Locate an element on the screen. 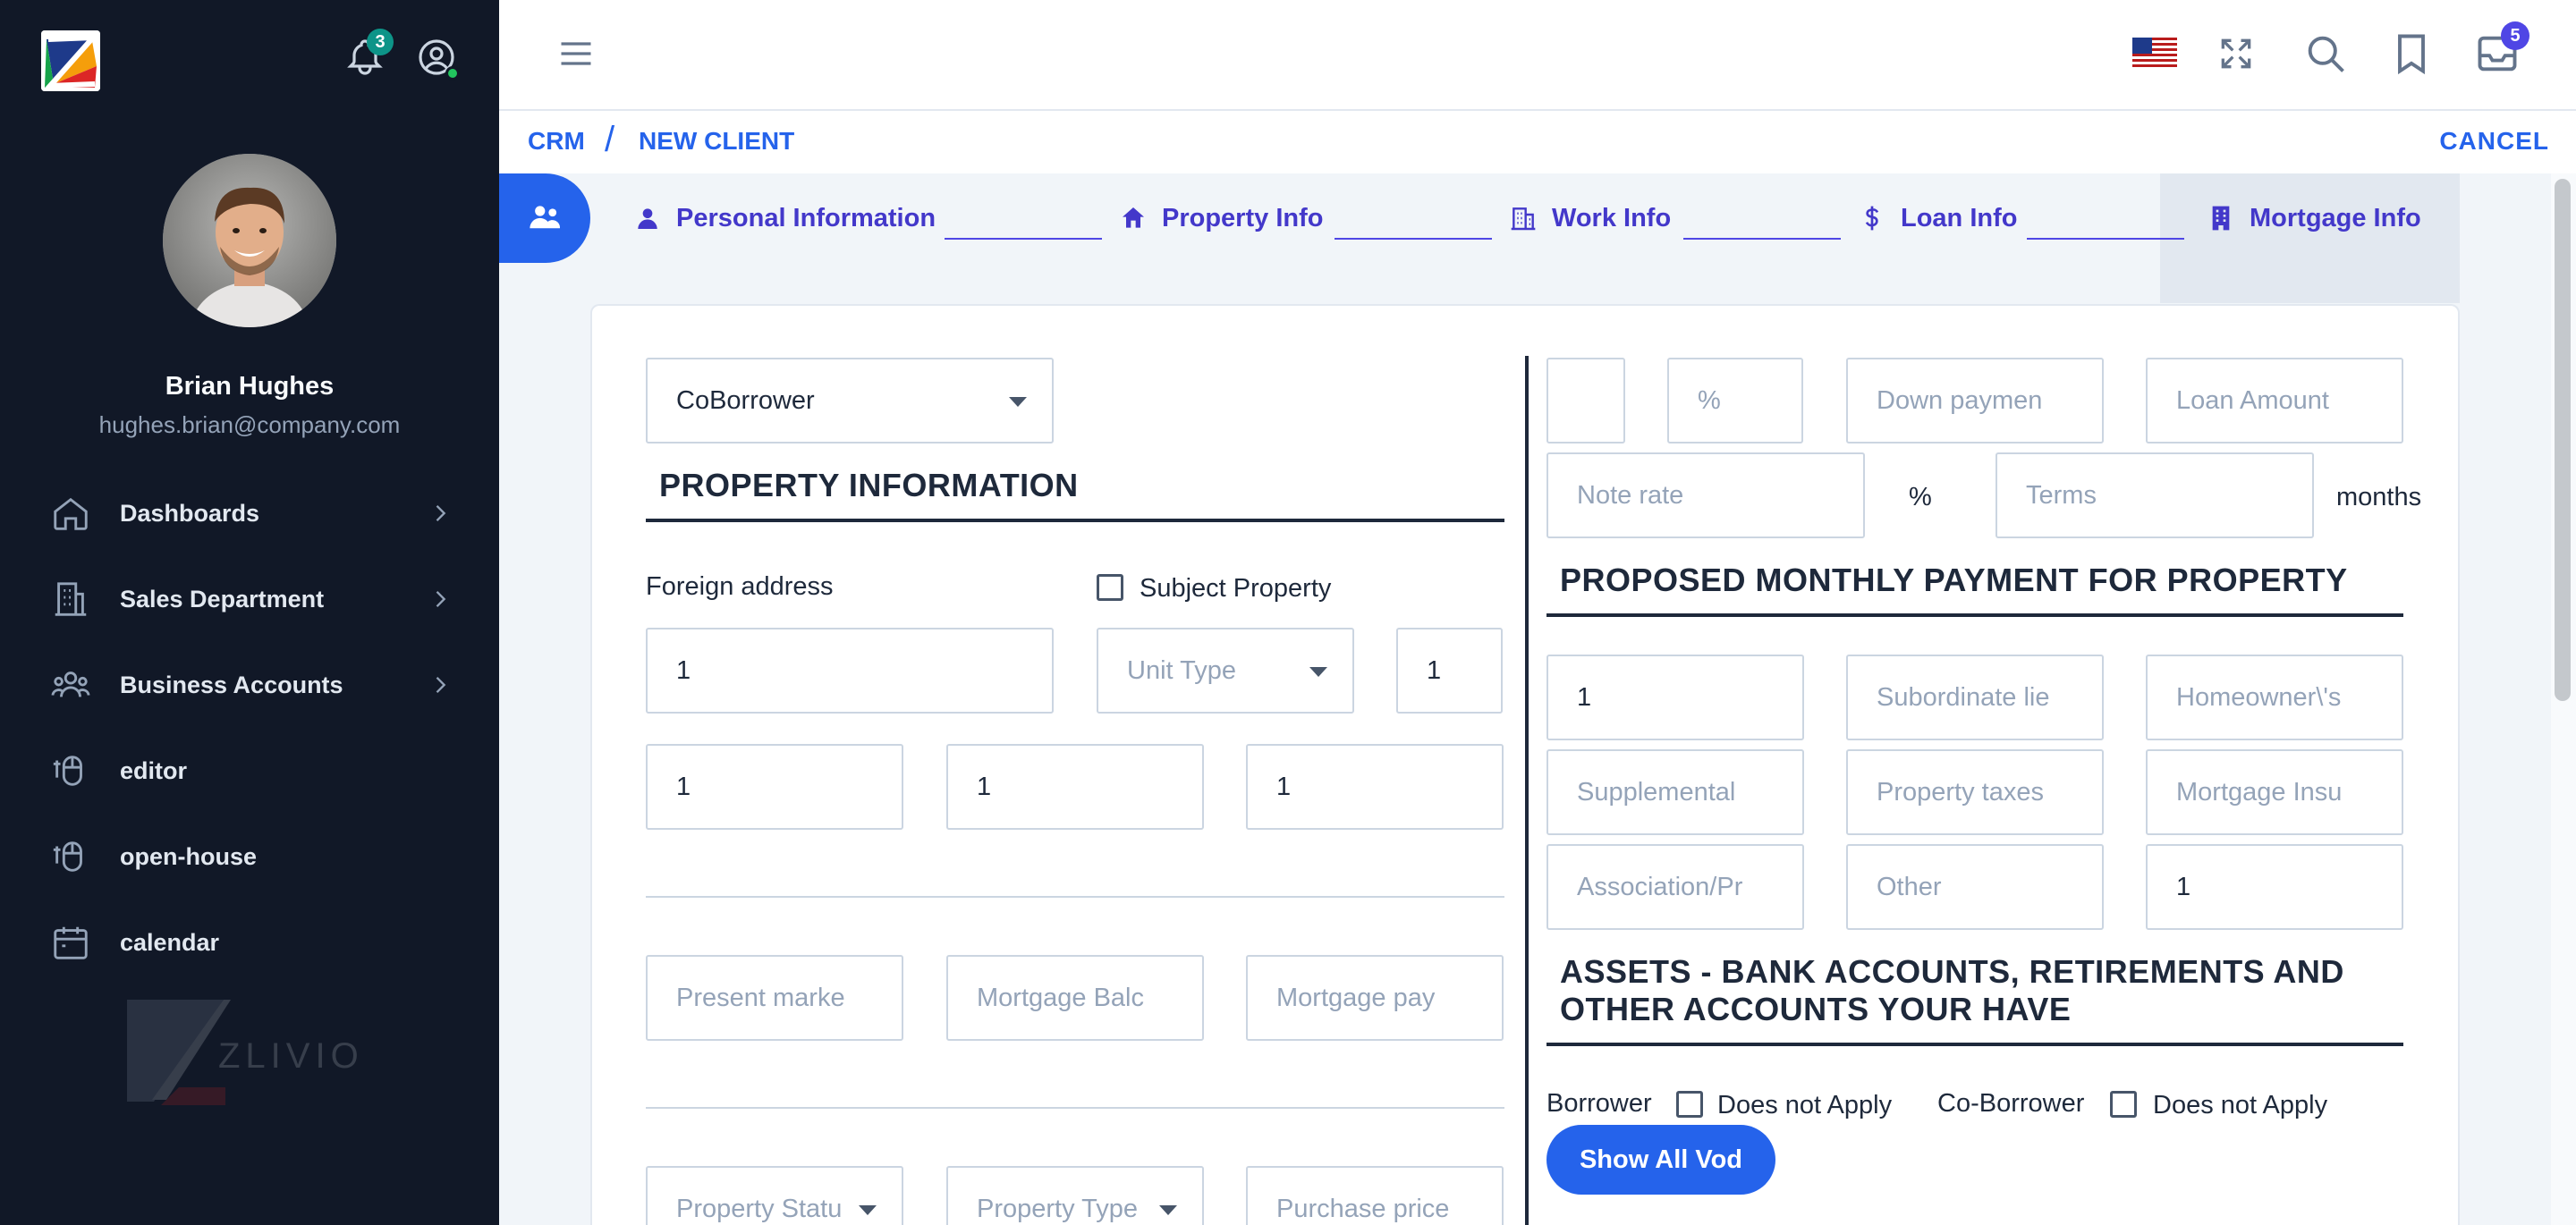  terms-input: Terms is located at coordinates (2155, 495).